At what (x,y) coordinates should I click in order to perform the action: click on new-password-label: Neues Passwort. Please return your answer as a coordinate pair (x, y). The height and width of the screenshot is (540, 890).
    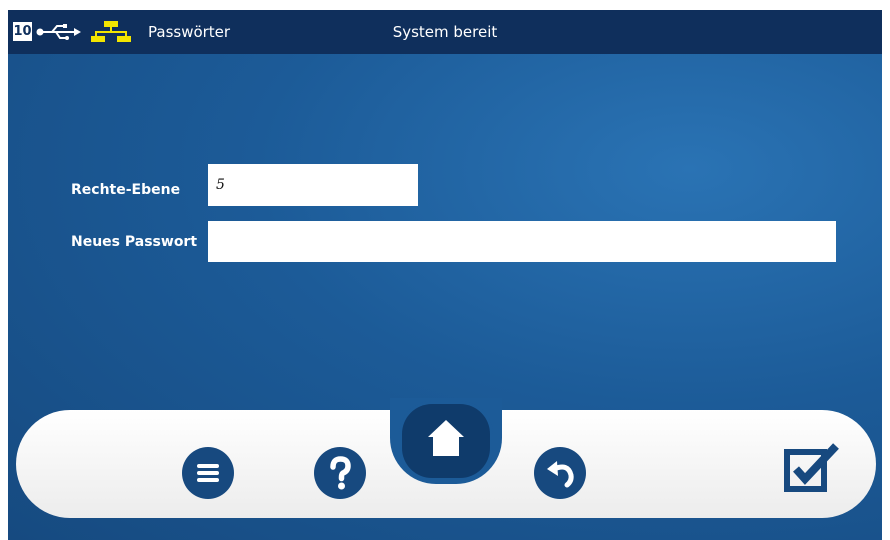
    Looking at the image, I should click on (134, 242).